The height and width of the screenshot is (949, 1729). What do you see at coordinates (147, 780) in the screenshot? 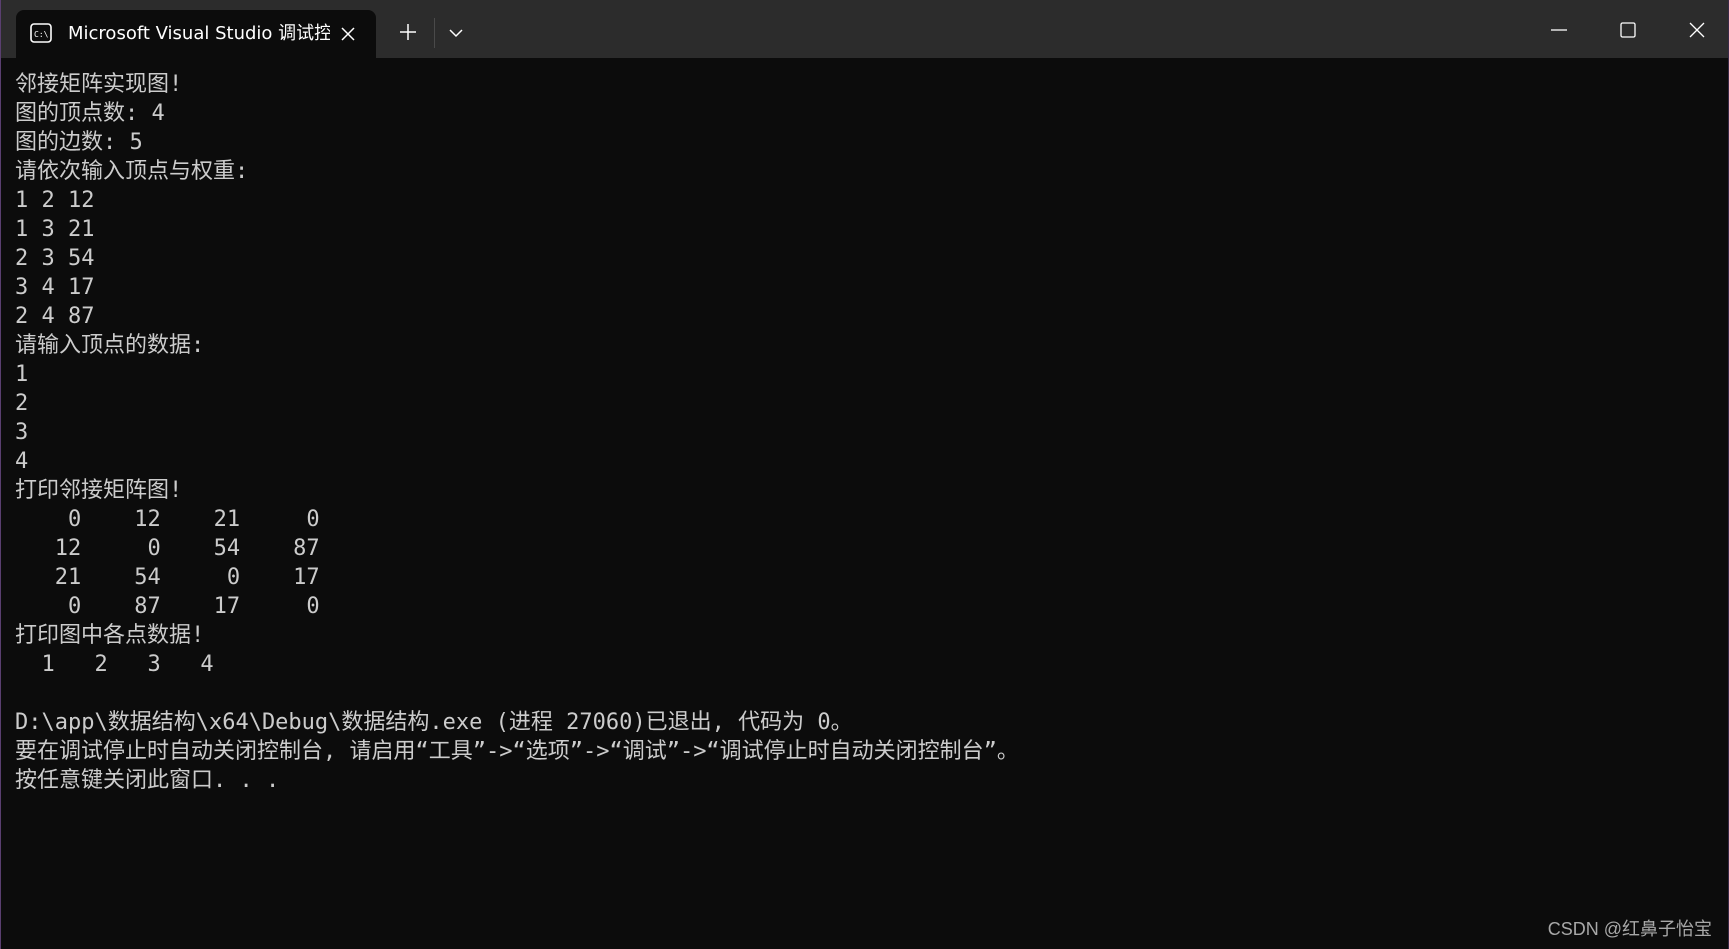
I see `console-line: 按任意键关闭此窗口. . .` at bounding box center [147, 780].